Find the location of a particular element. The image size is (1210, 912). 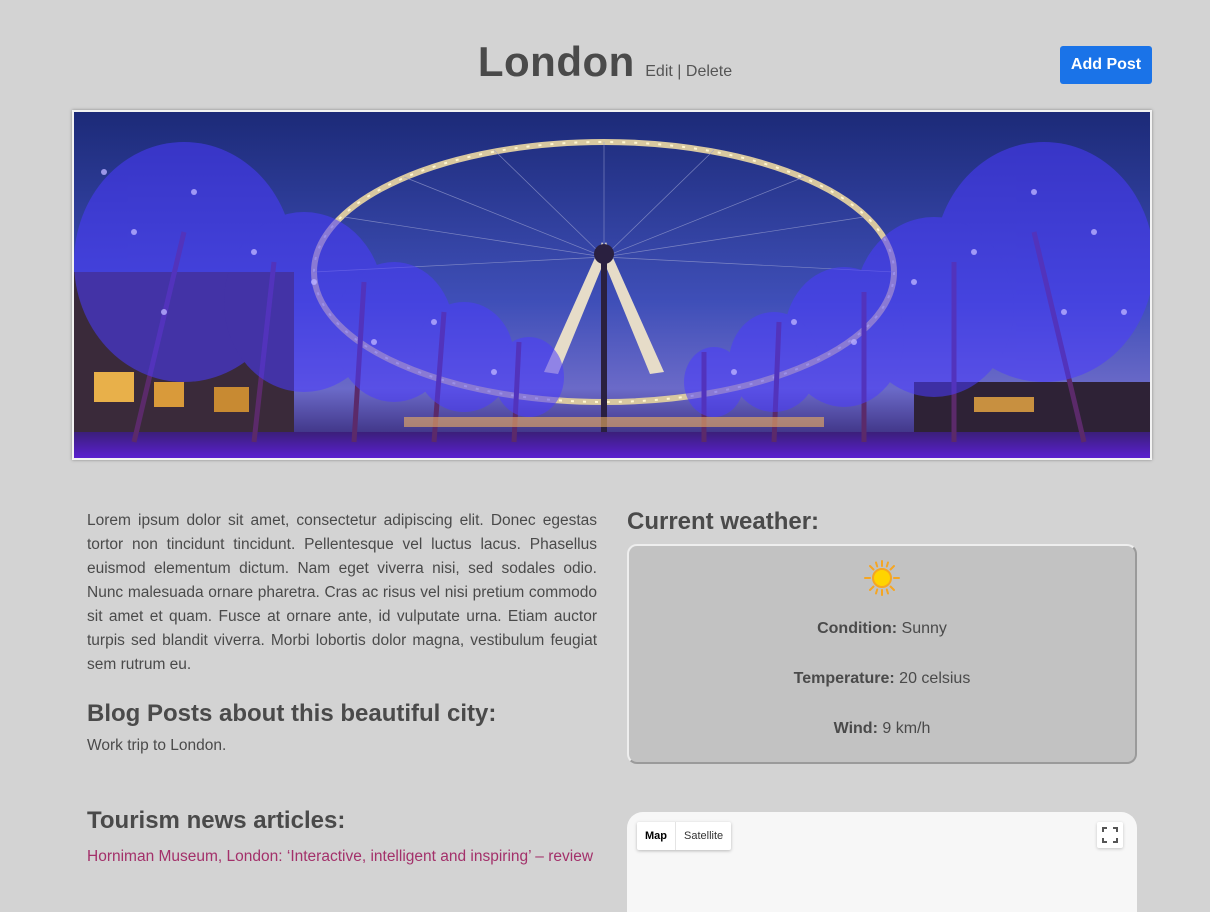

weather-wind: Wind: 9 km/h is located at coordinates (882, 729).